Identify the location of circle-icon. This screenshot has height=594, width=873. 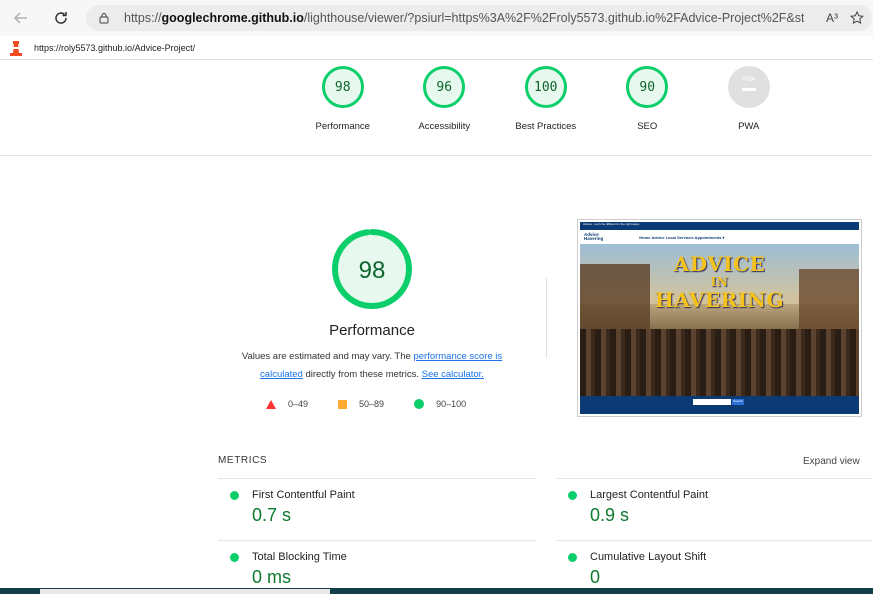
(419, 404).